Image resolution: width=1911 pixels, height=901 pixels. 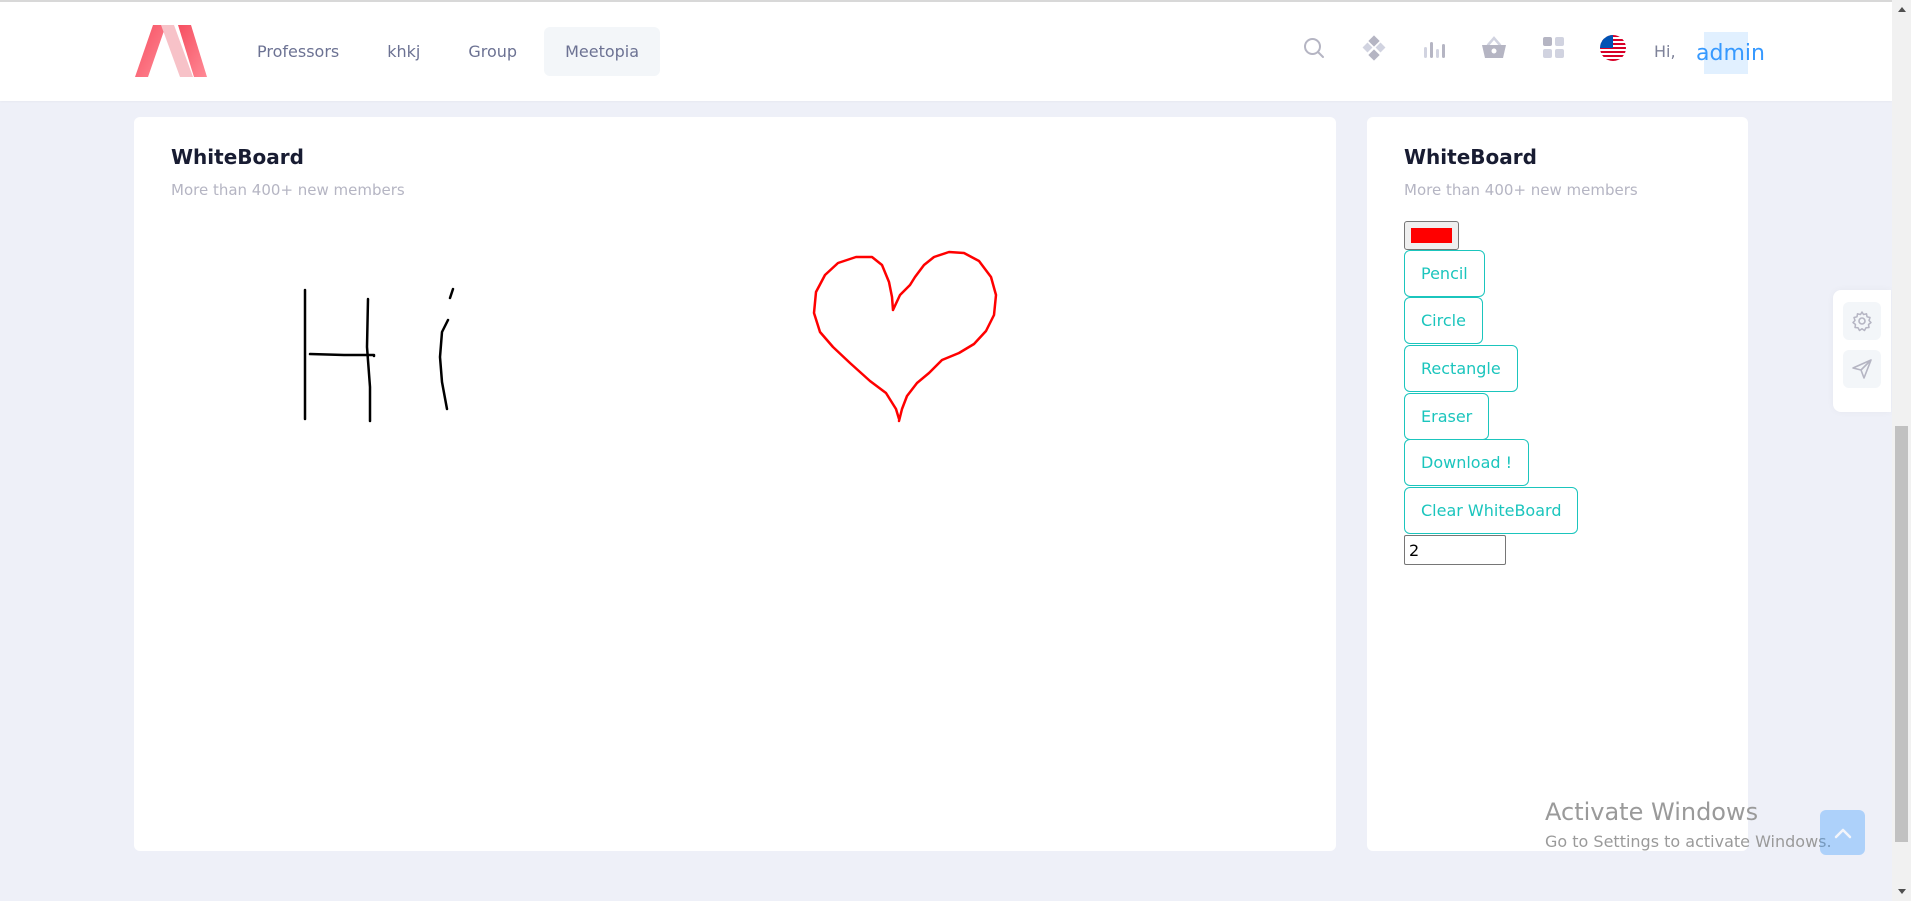 I want to click on tools-card-title: WhiteBoard, so click(x=1470, y=157).